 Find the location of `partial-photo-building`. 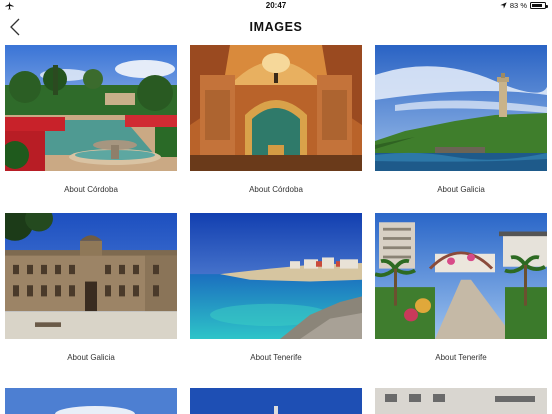

partial-photo-building is located at coordinates (461, 401).